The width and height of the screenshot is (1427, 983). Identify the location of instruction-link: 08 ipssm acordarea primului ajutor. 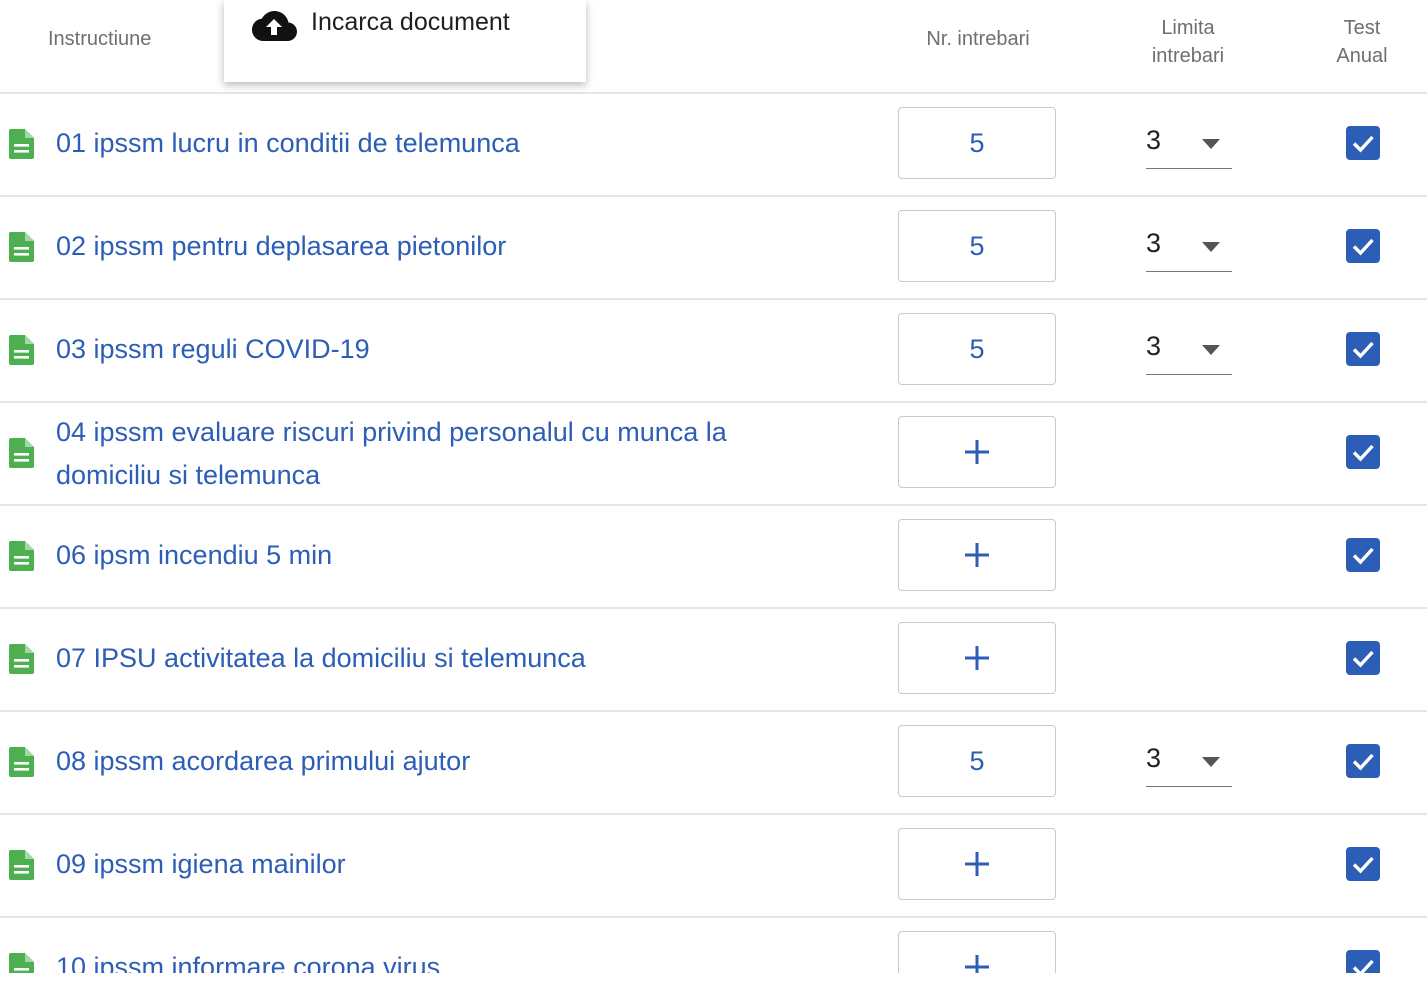
(436, 761).